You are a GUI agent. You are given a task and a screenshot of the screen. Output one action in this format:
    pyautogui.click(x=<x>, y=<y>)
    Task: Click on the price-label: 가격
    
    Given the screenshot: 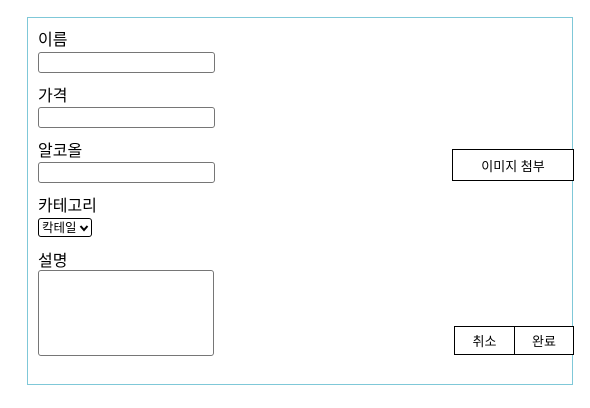 What is the action you would take?
    pyautogui.click(x=53, y=95)
    